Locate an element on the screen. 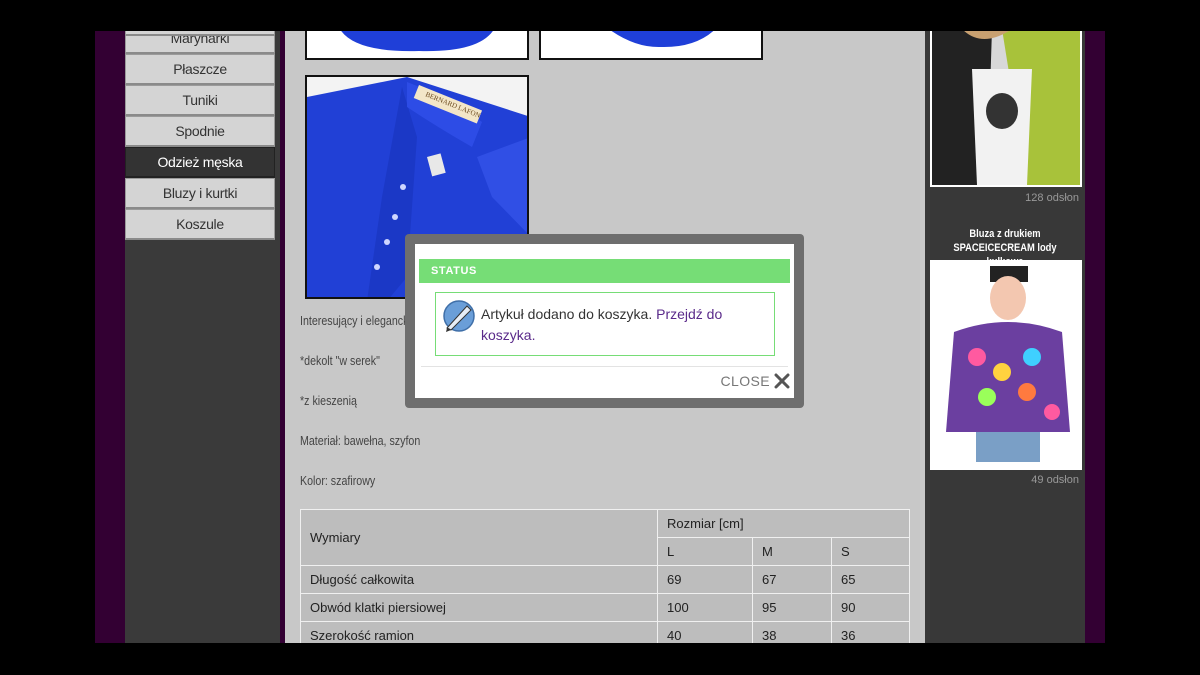  popular-item-2-views: 49 odsłon is located at coordinates (1055, 480).